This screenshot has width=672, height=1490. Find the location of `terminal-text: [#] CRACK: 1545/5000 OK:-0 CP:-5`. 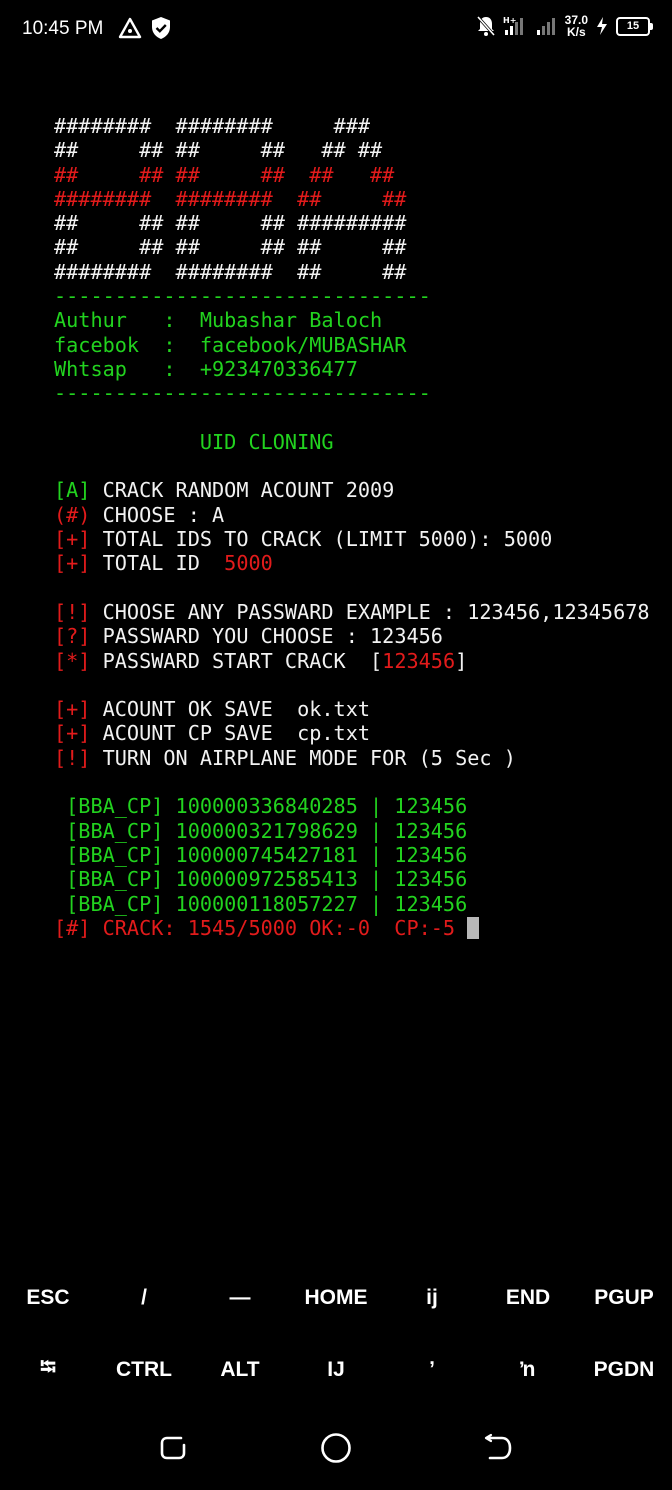

terminal-text: [#] CRACK: 1545/5000 OK:-0 CP:-5 is located at coordinates (261, 927).